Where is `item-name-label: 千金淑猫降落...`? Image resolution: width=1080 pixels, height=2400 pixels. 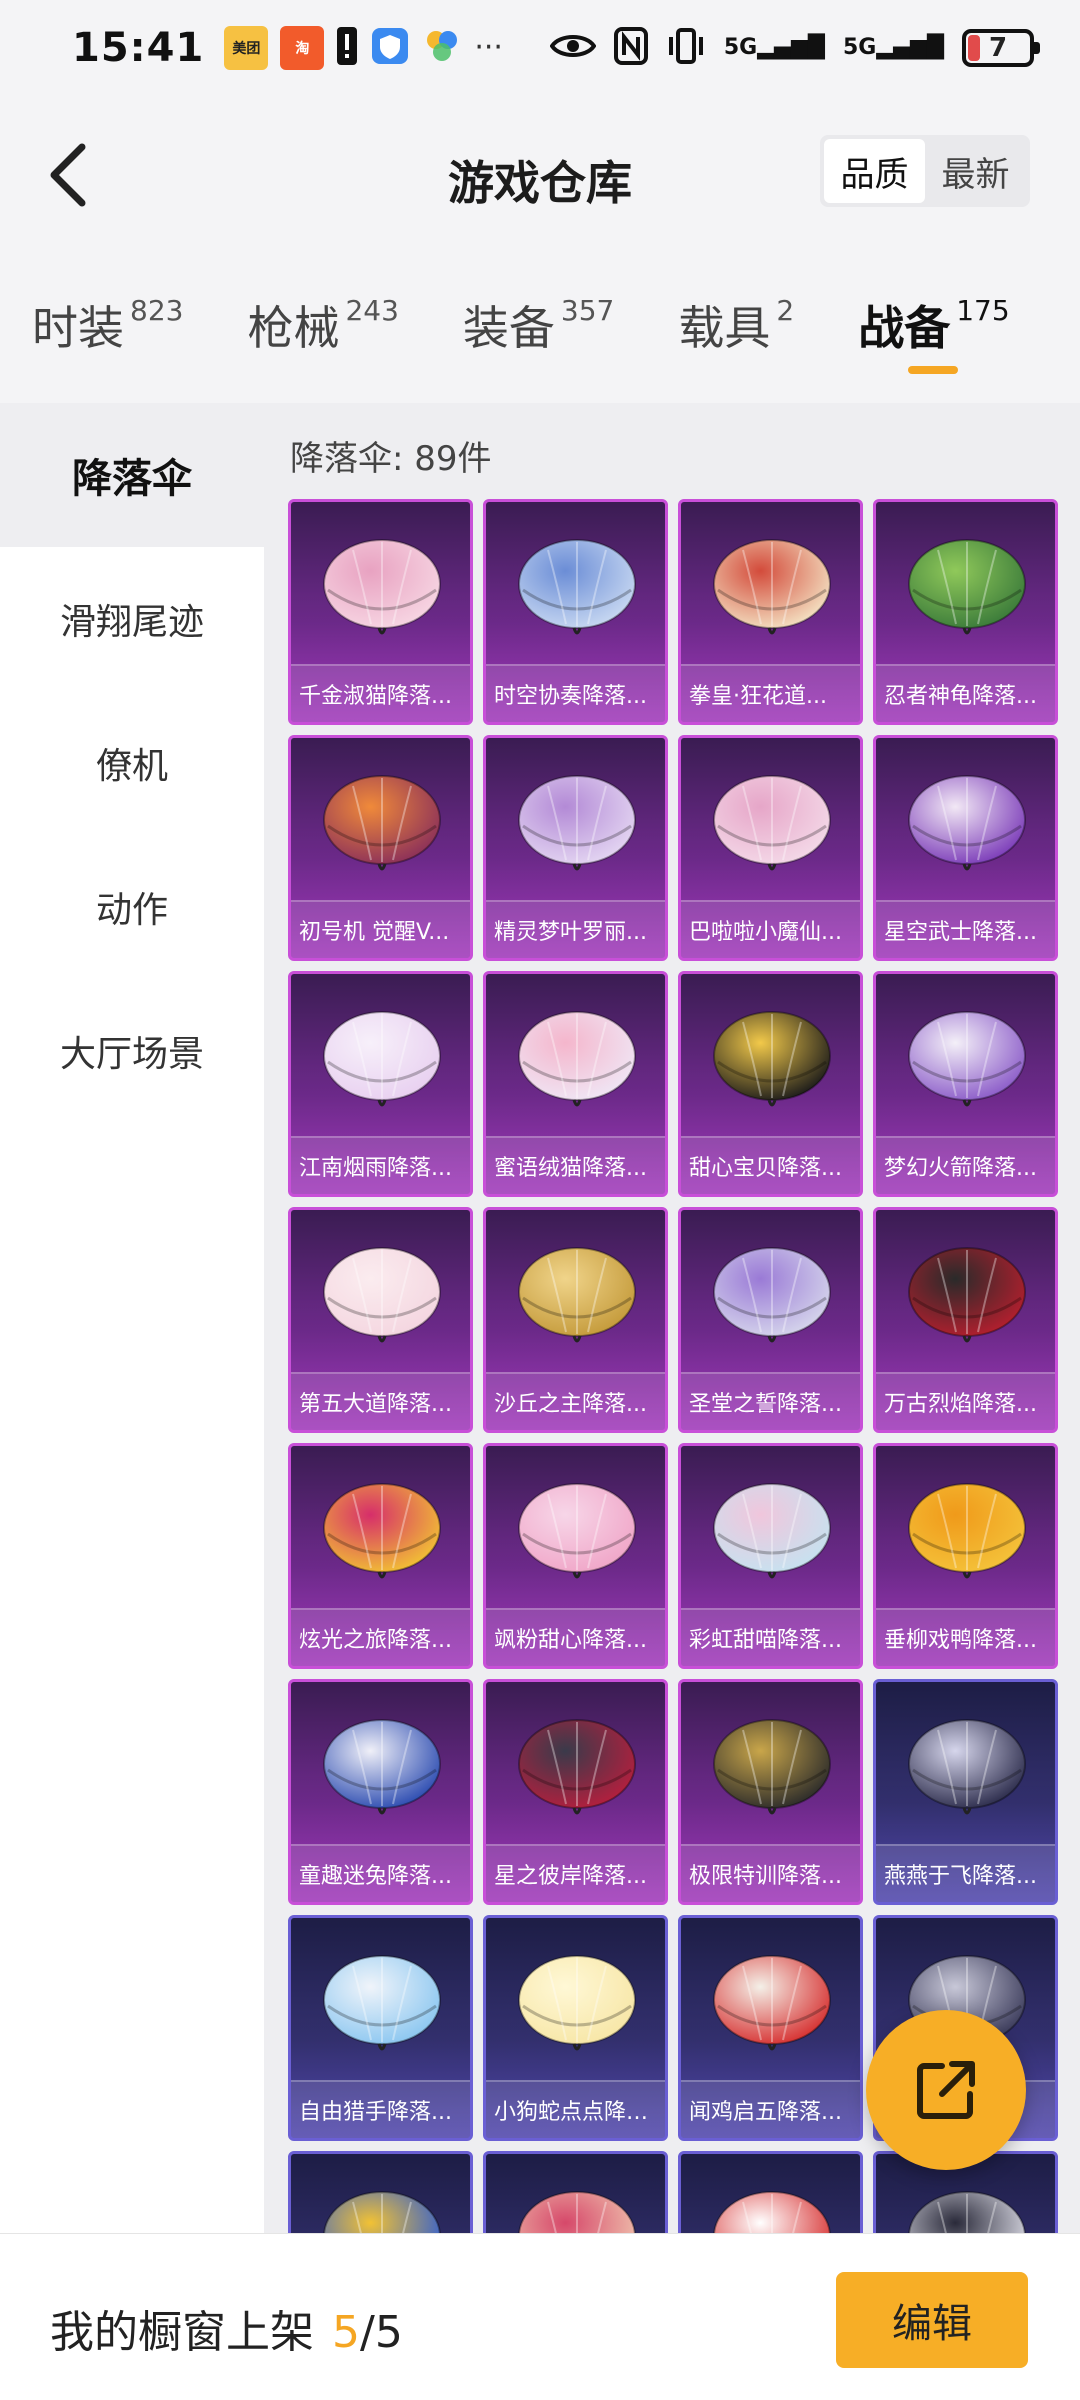
item-name-label: 千金淑猫降落... is located at coordinates (380, 693).